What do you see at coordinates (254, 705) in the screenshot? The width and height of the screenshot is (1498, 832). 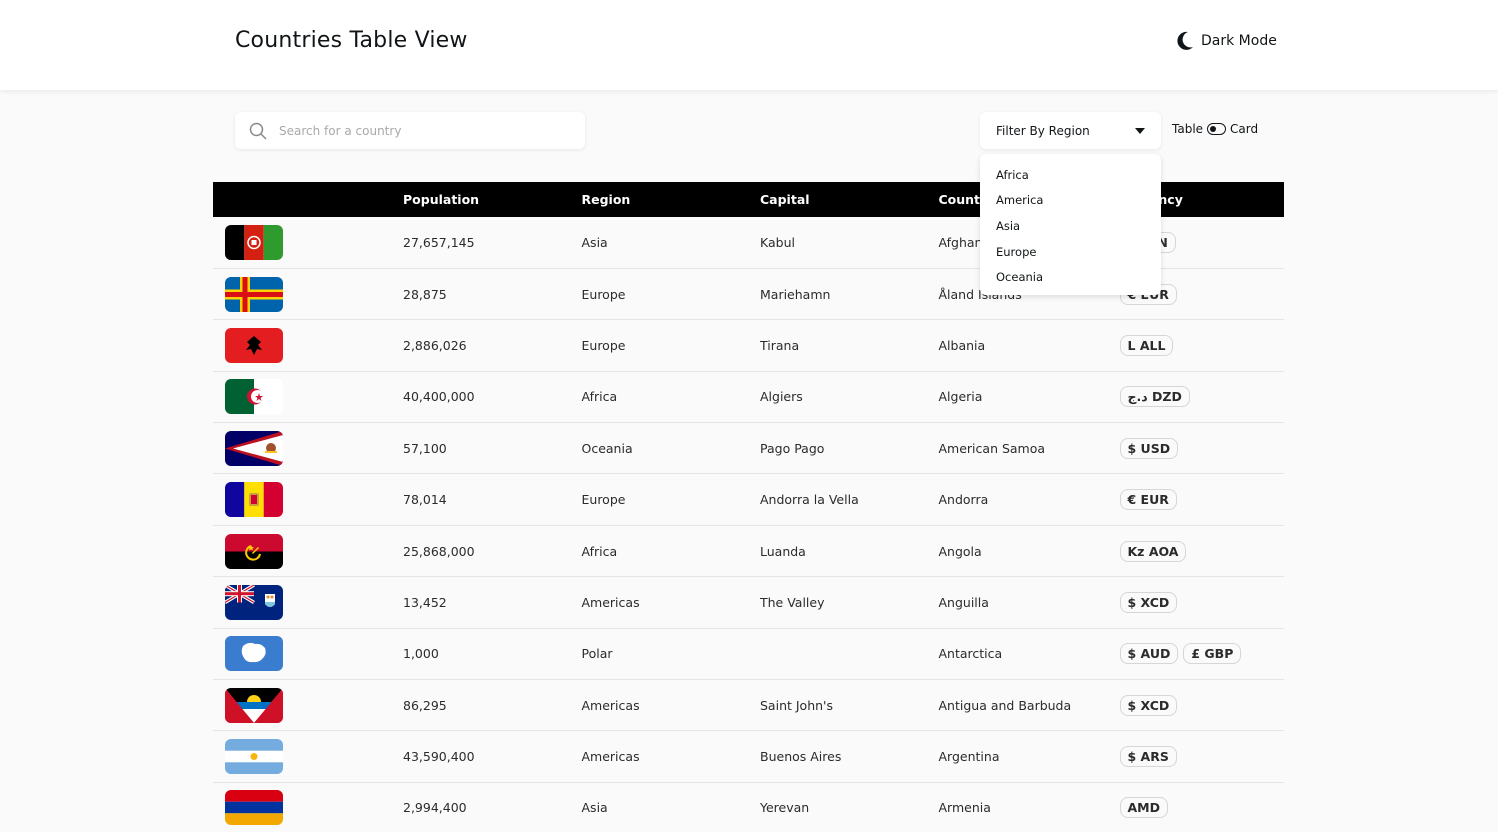 I see `antigua-flag` at bounding box center [254, 705].